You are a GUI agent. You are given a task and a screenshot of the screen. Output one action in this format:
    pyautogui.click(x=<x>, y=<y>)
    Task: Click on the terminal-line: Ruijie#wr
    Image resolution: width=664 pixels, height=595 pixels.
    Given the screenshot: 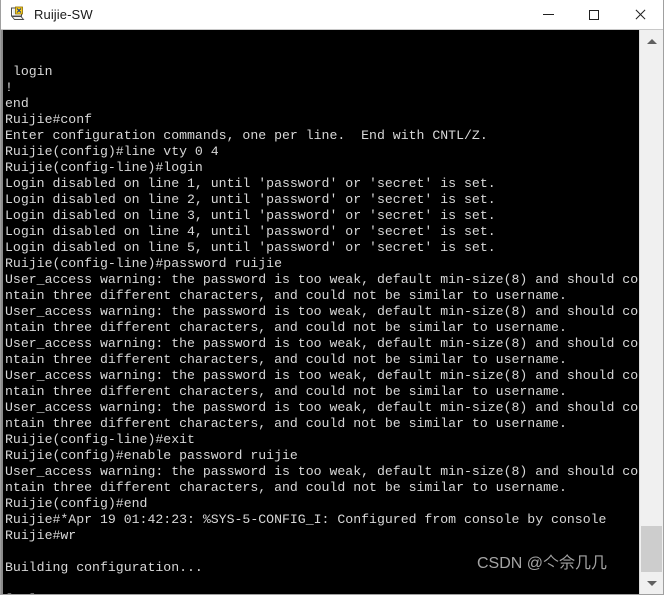 What is the action you would take?
    pyautogui.click(x=41, y=535)
    